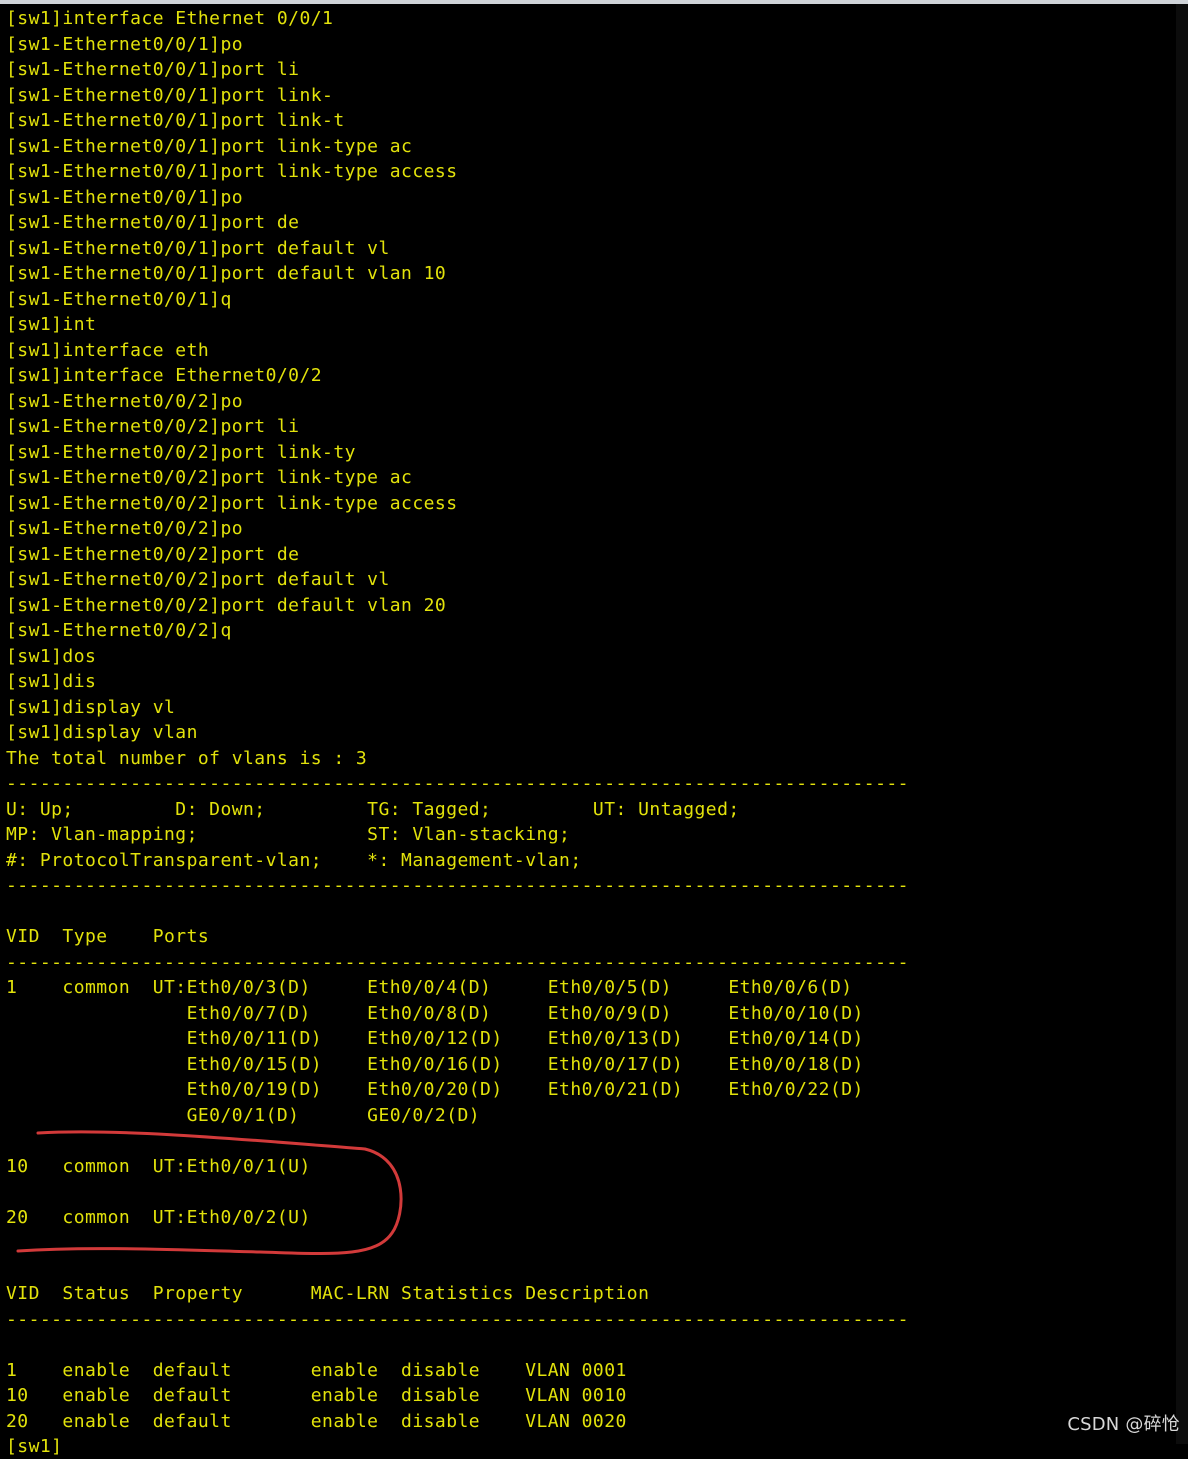  Describe the element at coordinates (187, 758) in the screenshot. I see `terminal-line: The total number of vlans is : 3` at that location.